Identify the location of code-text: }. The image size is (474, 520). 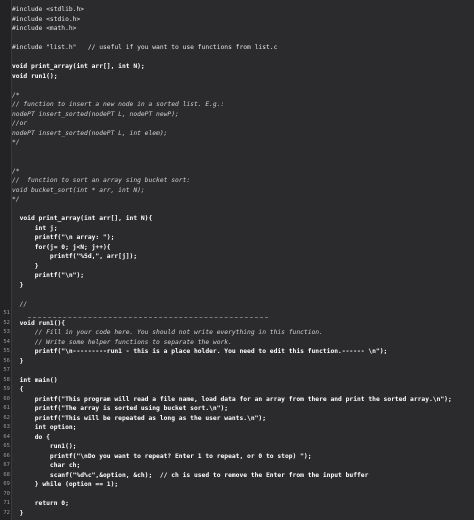
(18, 513).